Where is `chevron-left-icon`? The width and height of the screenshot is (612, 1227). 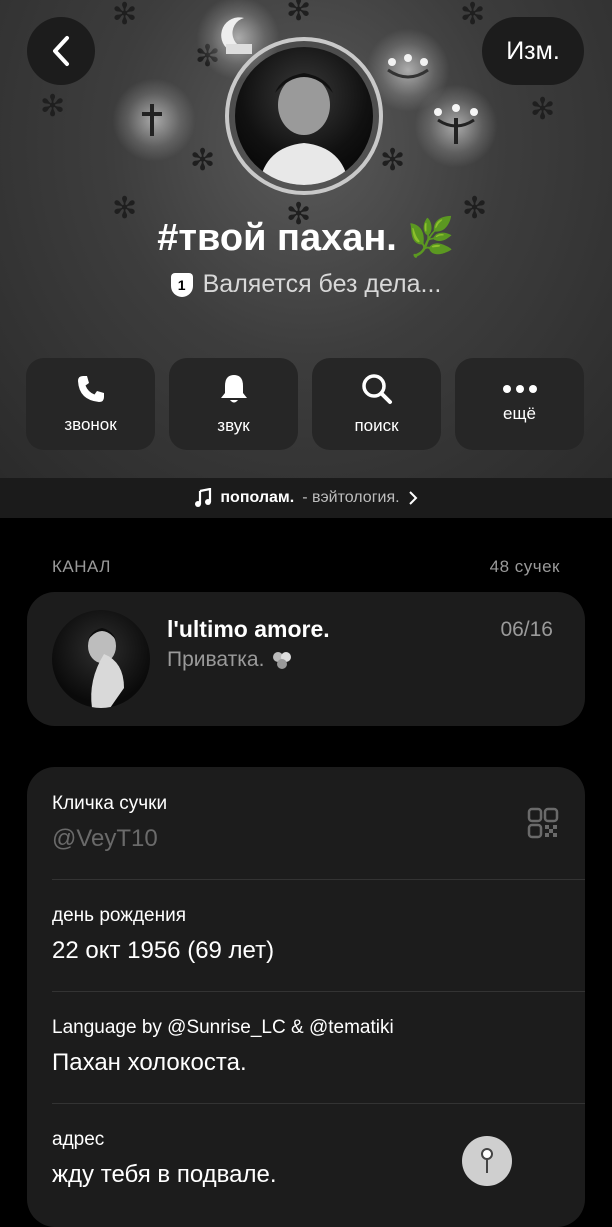 chevron-left-icon is located at coordinates (61, 51).